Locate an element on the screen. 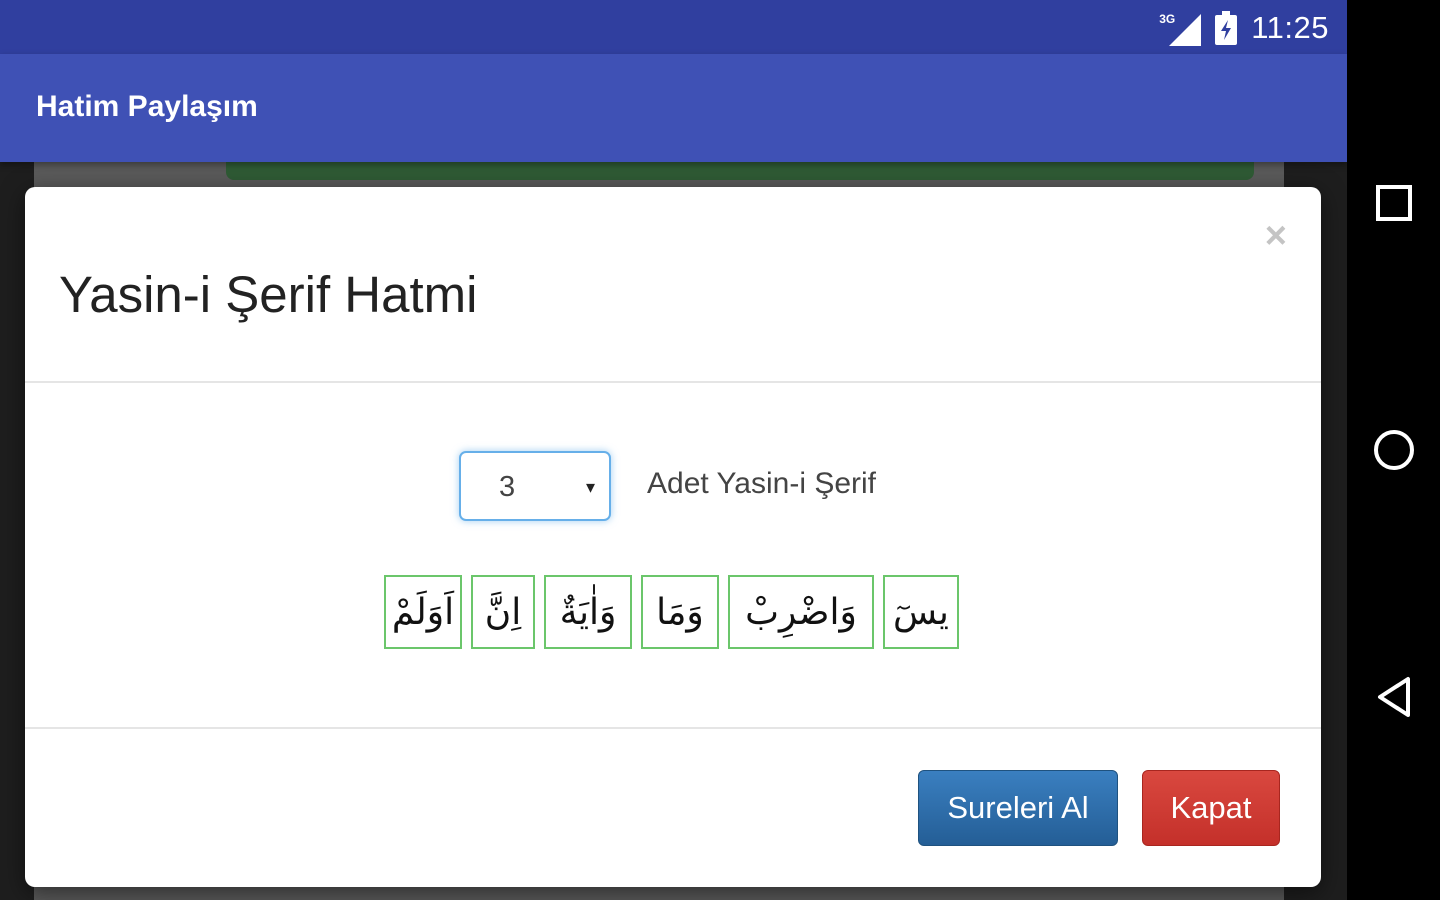  get-surahs-button: Sureleri Al is located at coordinates (1018, 808).